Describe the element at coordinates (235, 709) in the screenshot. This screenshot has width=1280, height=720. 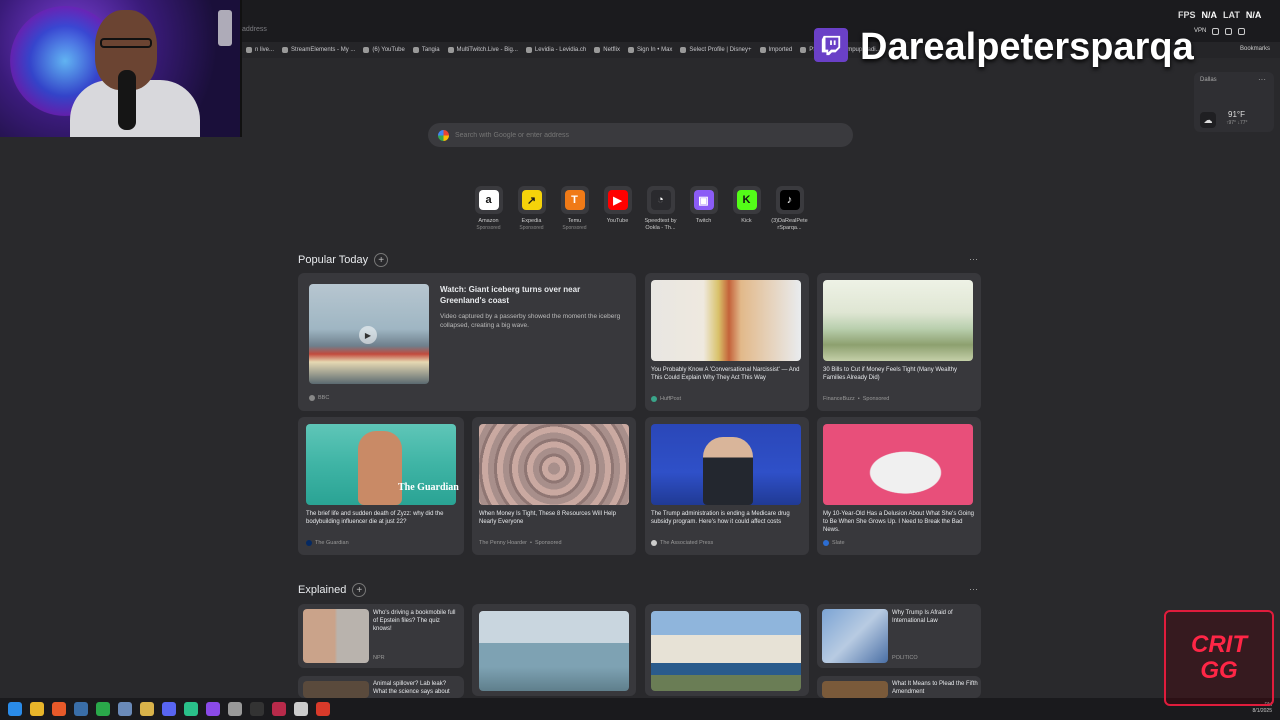
I see `settings-icon` at that location.